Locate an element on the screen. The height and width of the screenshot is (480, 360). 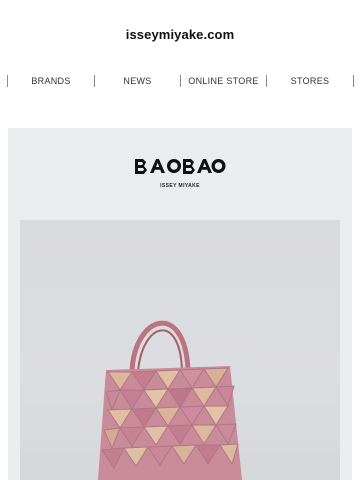
nav-item-stores: STORES is located at coordinates (310, 81).